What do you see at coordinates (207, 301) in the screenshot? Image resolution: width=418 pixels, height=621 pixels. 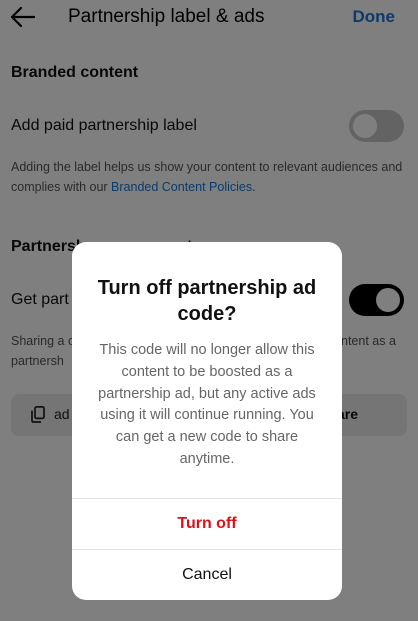 I see `dialog-title: Turn off partnership ad code?` at bounding box center [207, 301].